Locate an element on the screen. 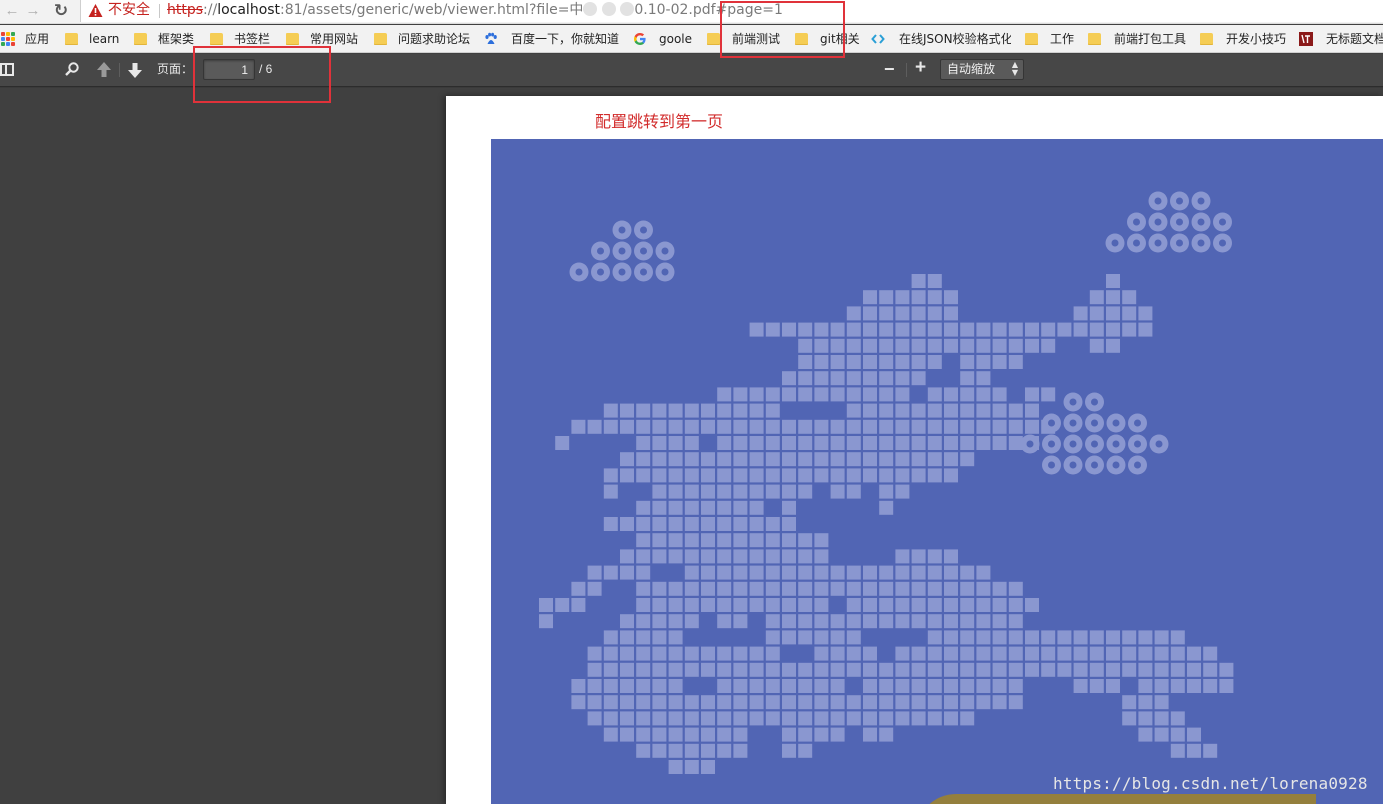  next-page-arrow-icon is located at coordinates (135, 70).